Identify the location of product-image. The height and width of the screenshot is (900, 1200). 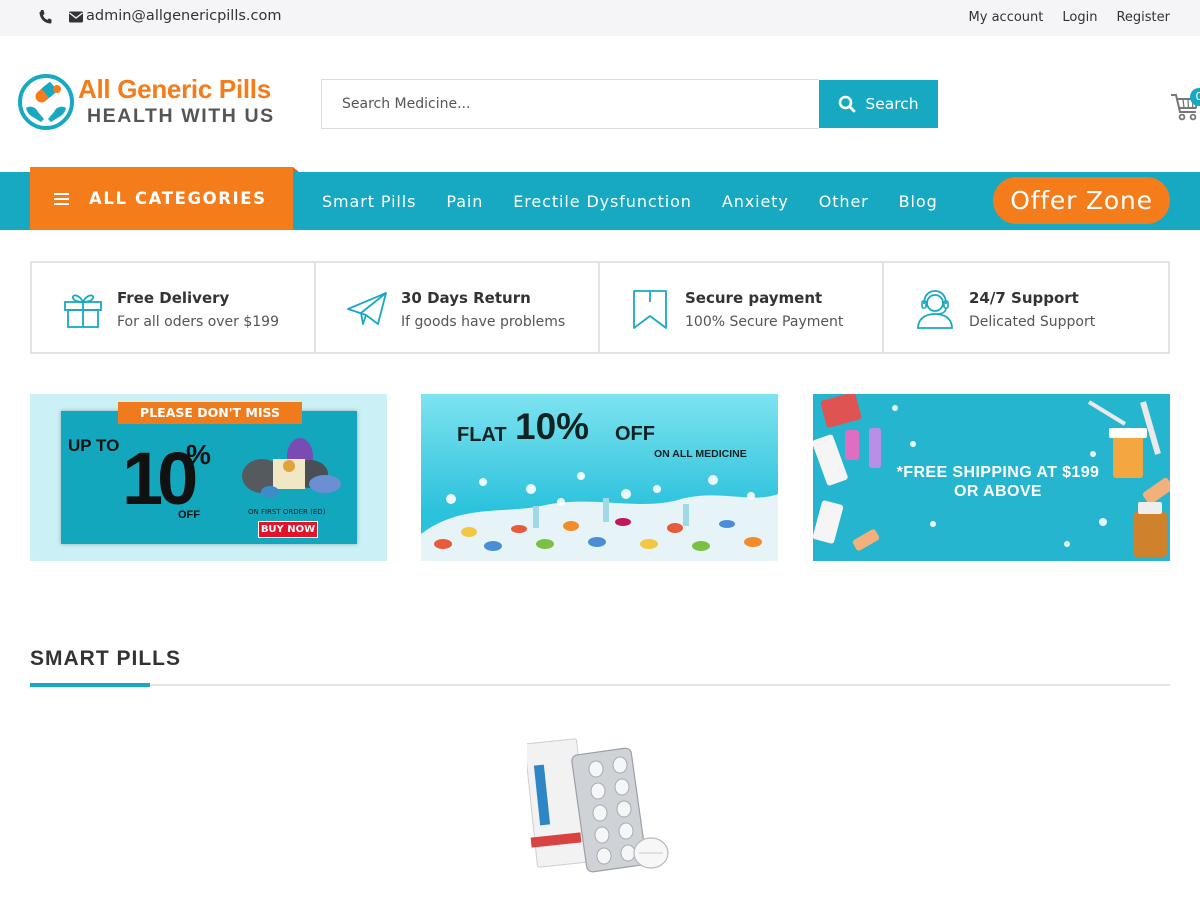
(599, 805).